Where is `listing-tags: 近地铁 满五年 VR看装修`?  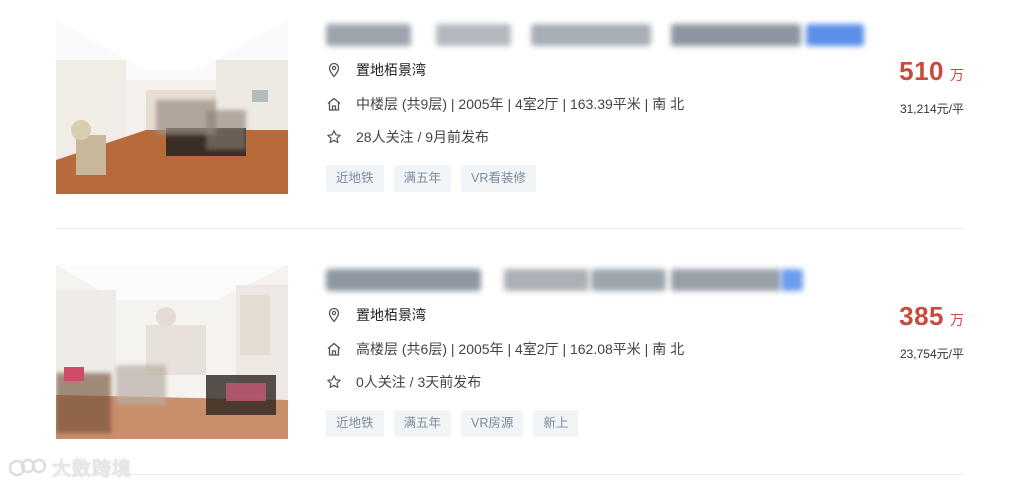 listing-tags: 近地铁 满五年 VR看装修 is located at coordinates (436, 179).